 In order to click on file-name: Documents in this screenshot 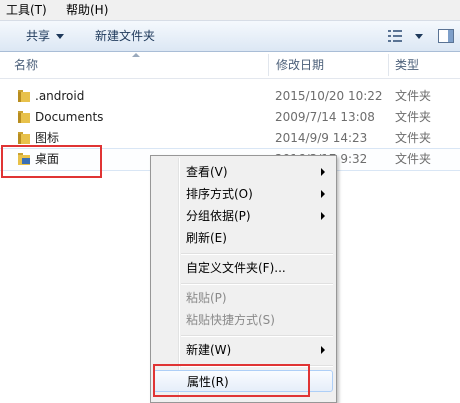, I will do `click(69, 117)`.